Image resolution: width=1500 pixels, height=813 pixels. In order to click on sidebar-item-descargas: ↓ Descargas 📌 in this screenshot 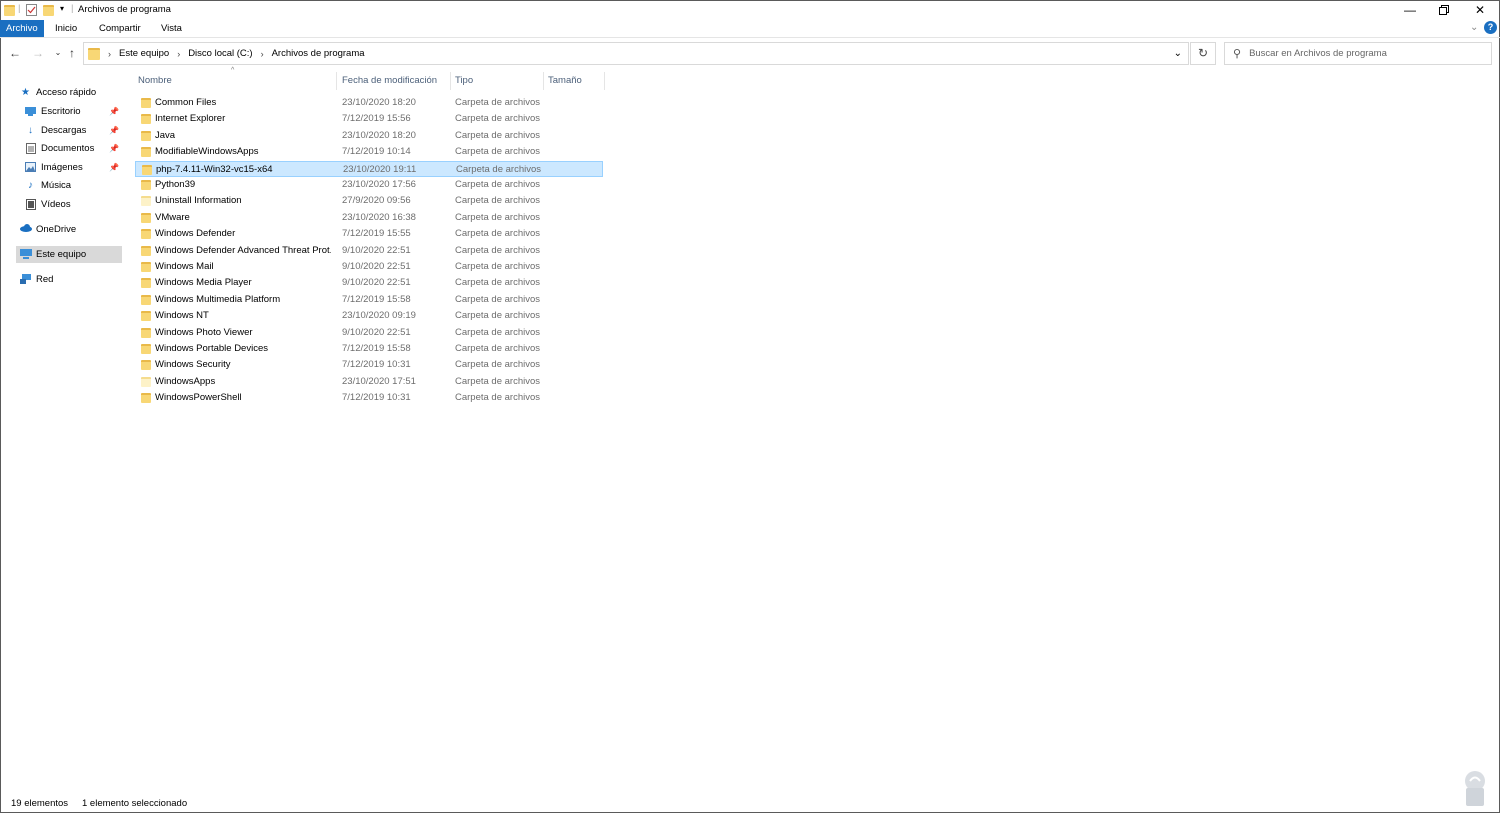, I will do `click(73, 130)`.